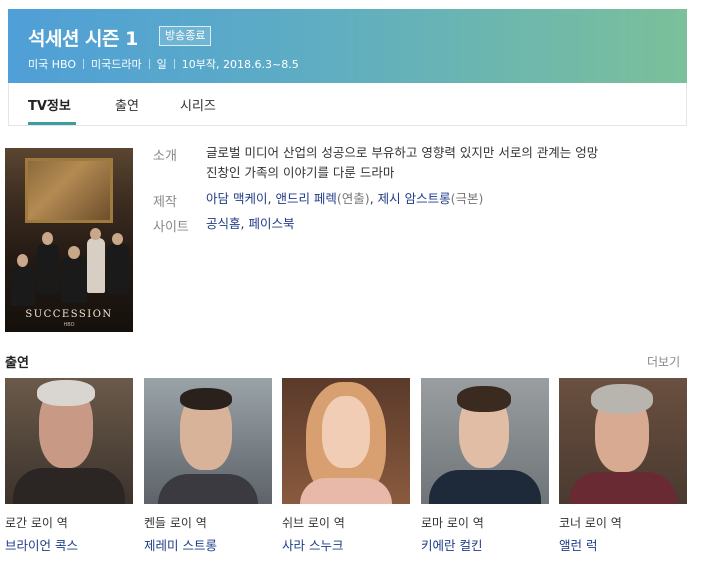 This screenshot has height=567, width=704. Describe the element at coordinates (52, 64) in the screenshot. I see `meta-channel: 미국 HBO` at that location.